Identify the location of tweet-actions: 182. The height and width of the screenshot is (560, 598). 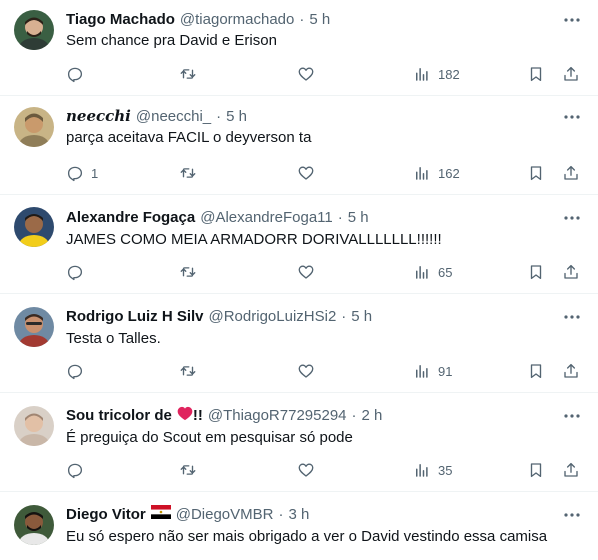
(299, 74).